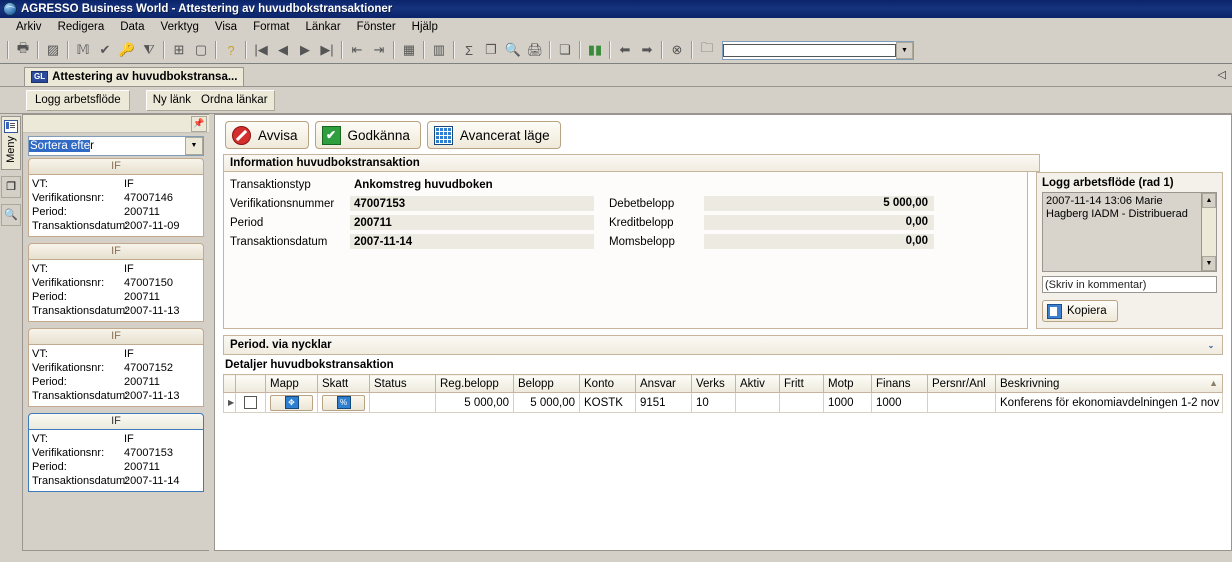  I want to click on col-belopp: Belopp, so click(546, 383).